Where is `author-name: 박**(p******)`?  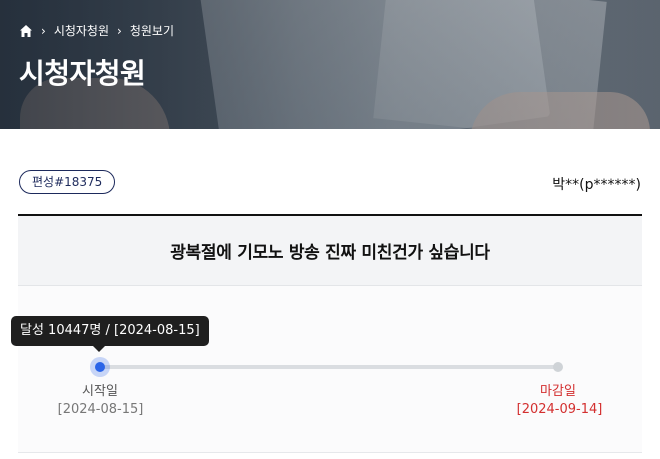 author-name: 박**(p******) is located at coordinates (596, 185).